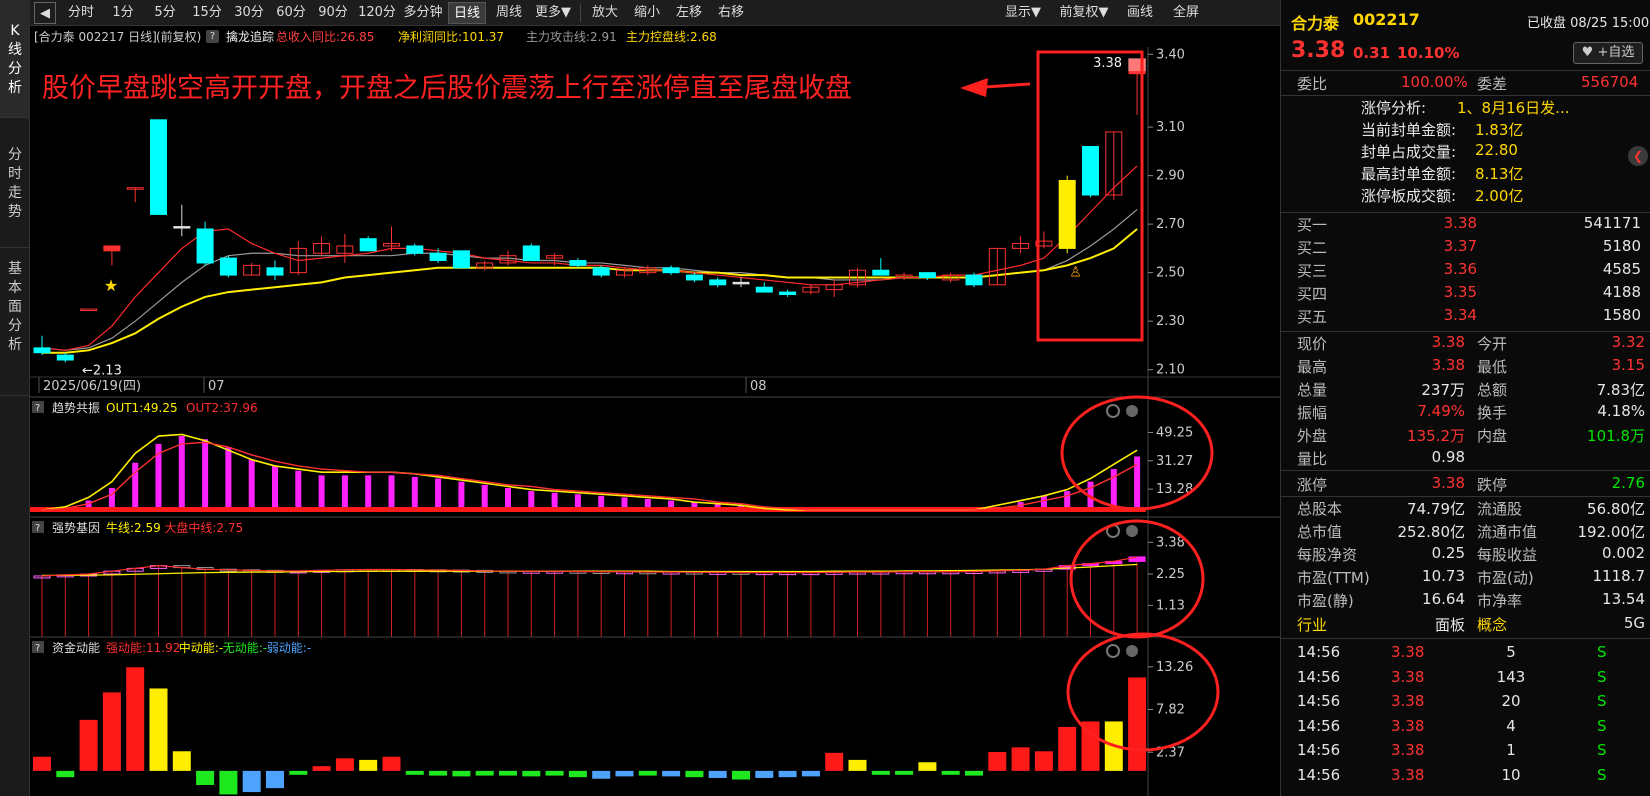  Describe the element at coordinates (1449, 625) in the screenshot. I see `industry-value: 面板` at that location.